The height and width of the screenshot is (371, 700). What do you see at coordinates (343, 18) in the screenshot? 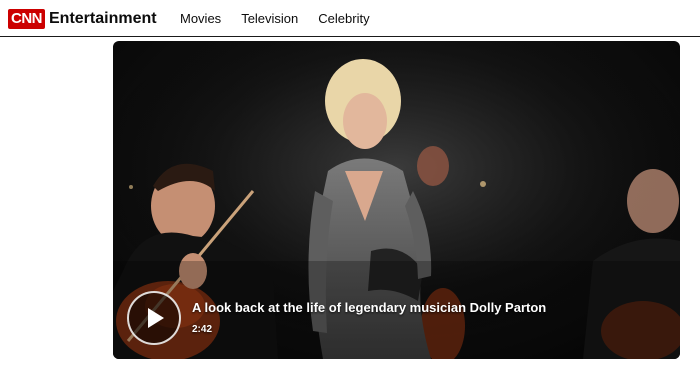
I see `nav-link-celebrity: Celebrity` at bounding box center [343, 18].